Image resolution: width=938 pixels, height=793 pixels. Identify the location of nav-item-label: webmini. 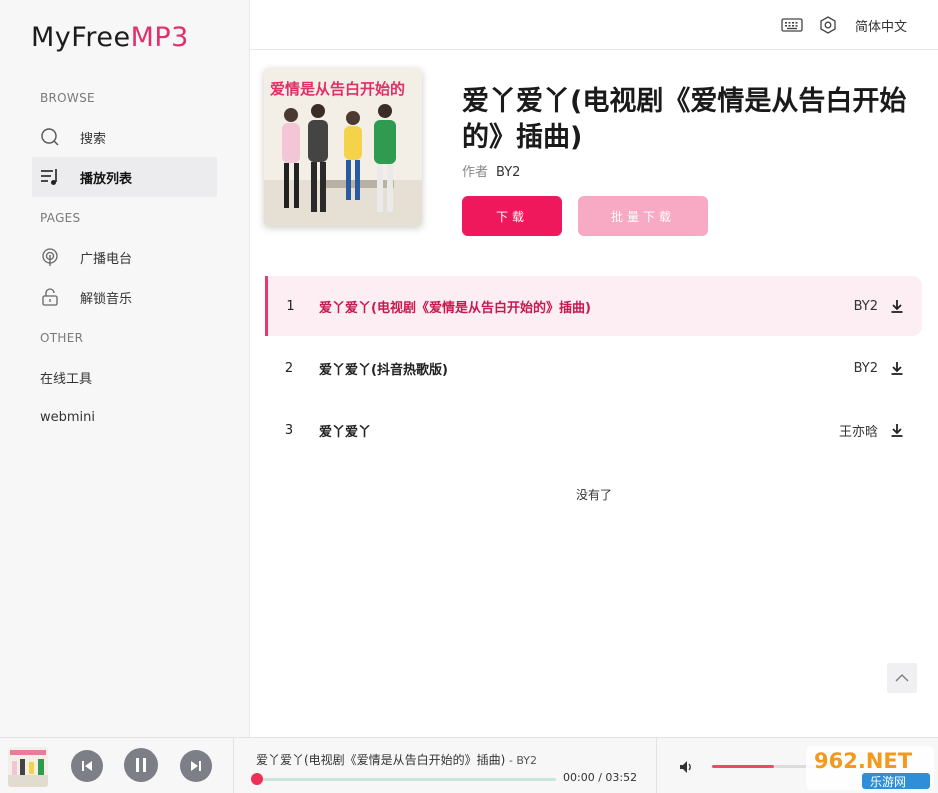
(68, 417).